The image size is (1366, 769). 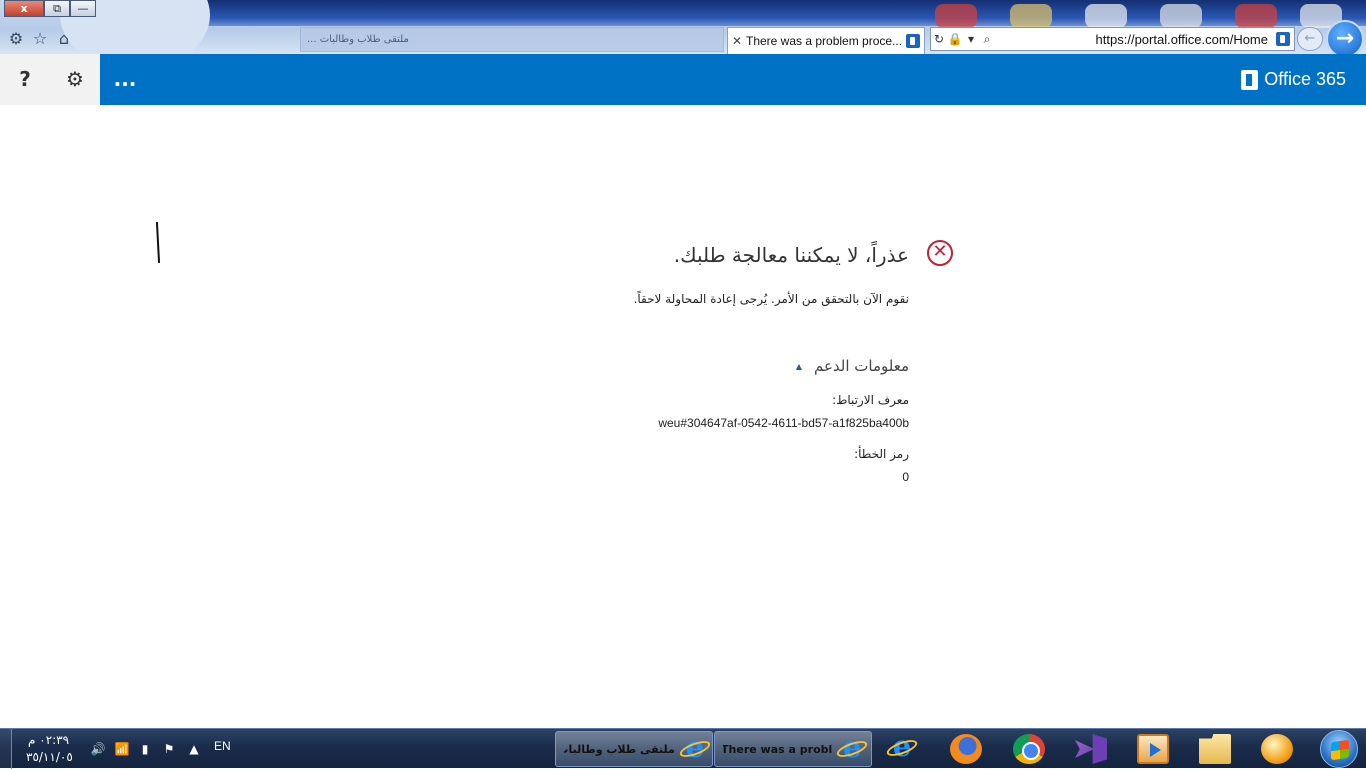 I want to click on language-indicator: EN, so click(x=222, y=746).